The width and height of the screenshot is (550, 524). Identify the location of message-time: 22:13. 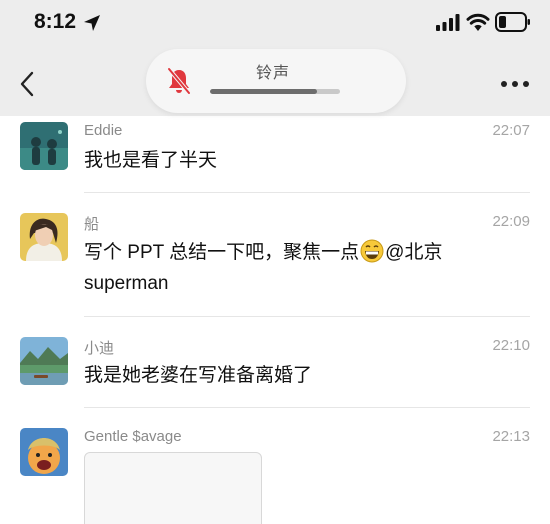
(511, 436).